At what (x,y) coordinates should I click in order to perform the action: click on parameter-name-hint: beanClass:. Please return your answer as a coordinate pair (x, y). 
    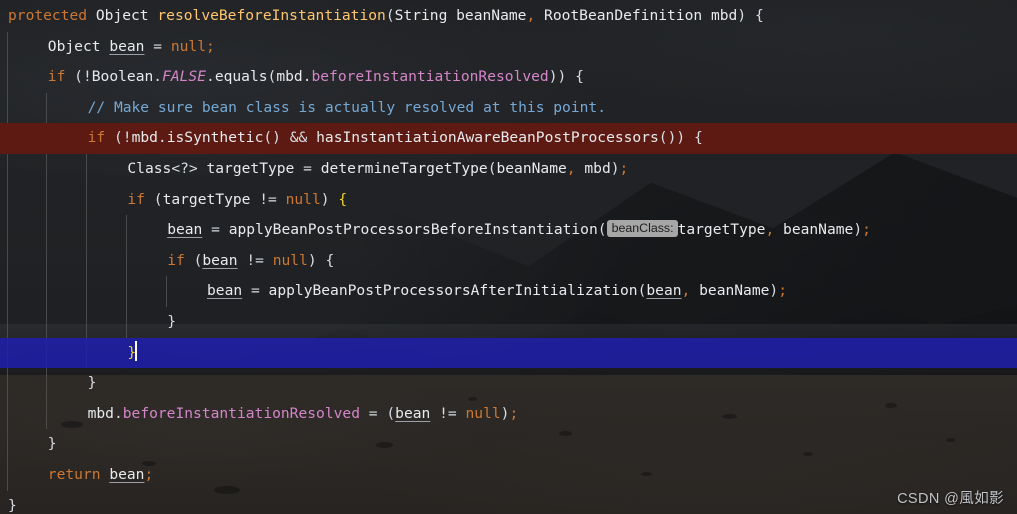
    Looking at the image, I should click on (642, 229).